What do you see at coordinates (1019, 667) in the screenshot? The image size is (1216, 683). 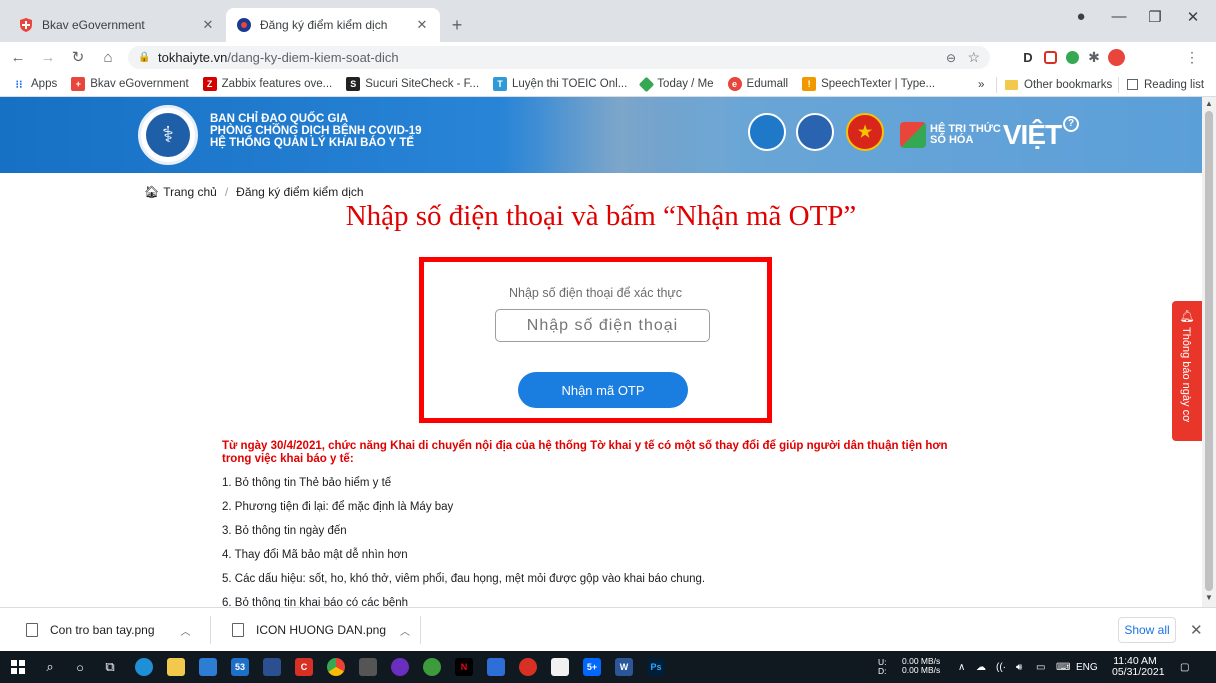 I see `volume-icon: 🔊︎` at bounding box center [1019, 667].